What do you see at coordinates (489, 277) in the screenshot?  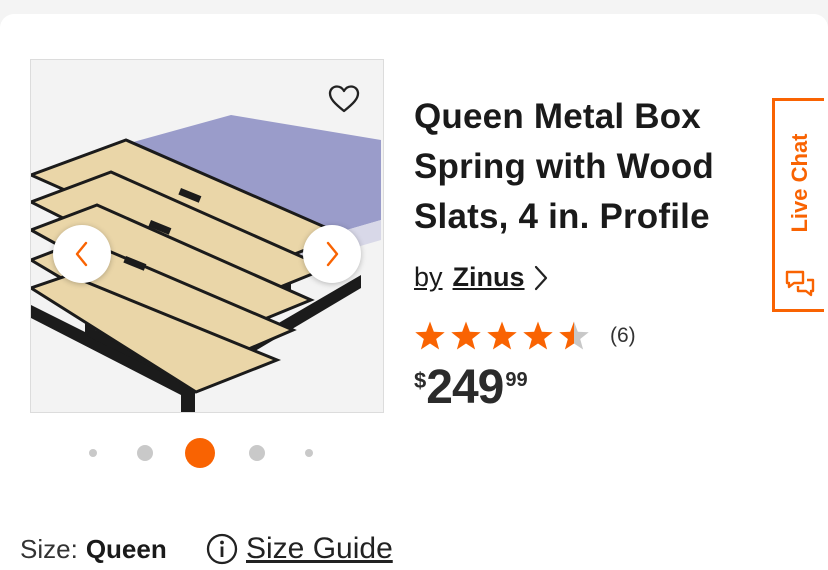 I see `brand-name: Zinus` at bounding box center [489, 277].